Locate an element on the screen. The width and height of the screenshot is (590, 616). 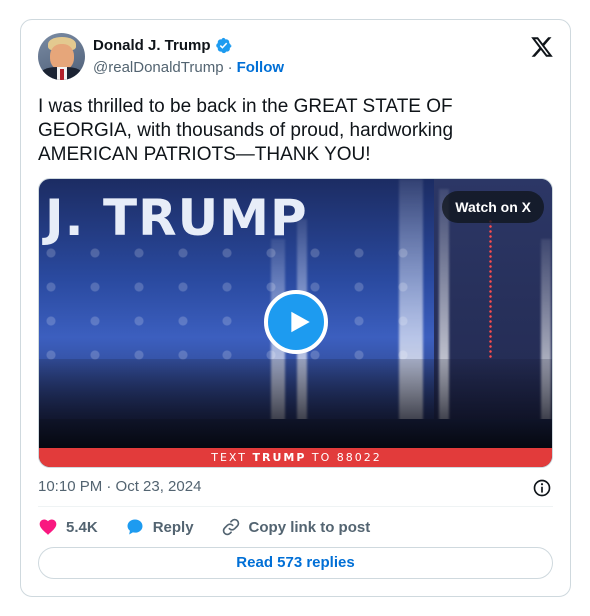
author-handle: @realDonaldTrump is located at coordinates (158, 67).